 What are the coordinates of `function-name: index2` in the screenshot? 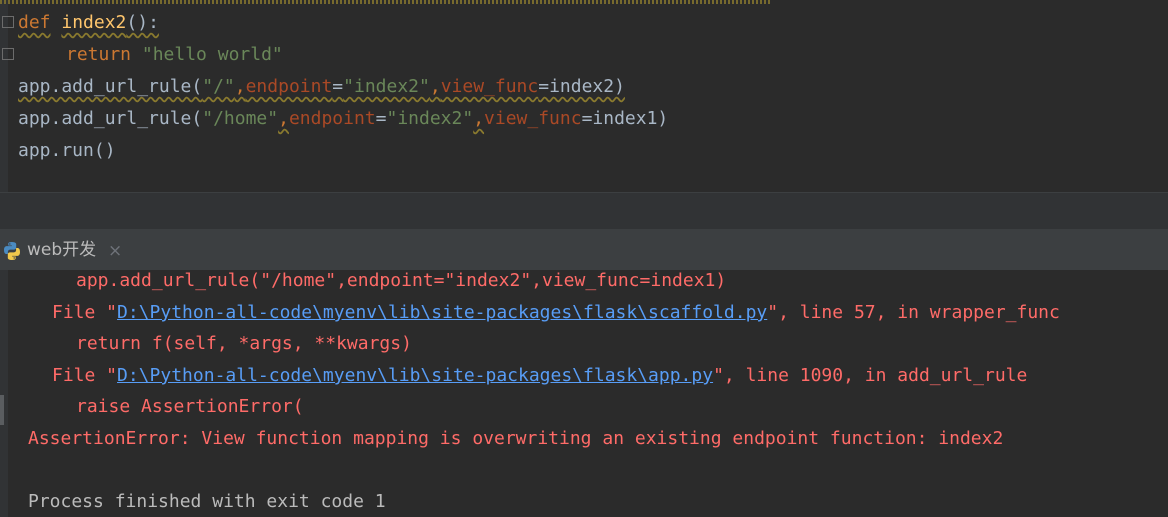 It's located at (94, 22).